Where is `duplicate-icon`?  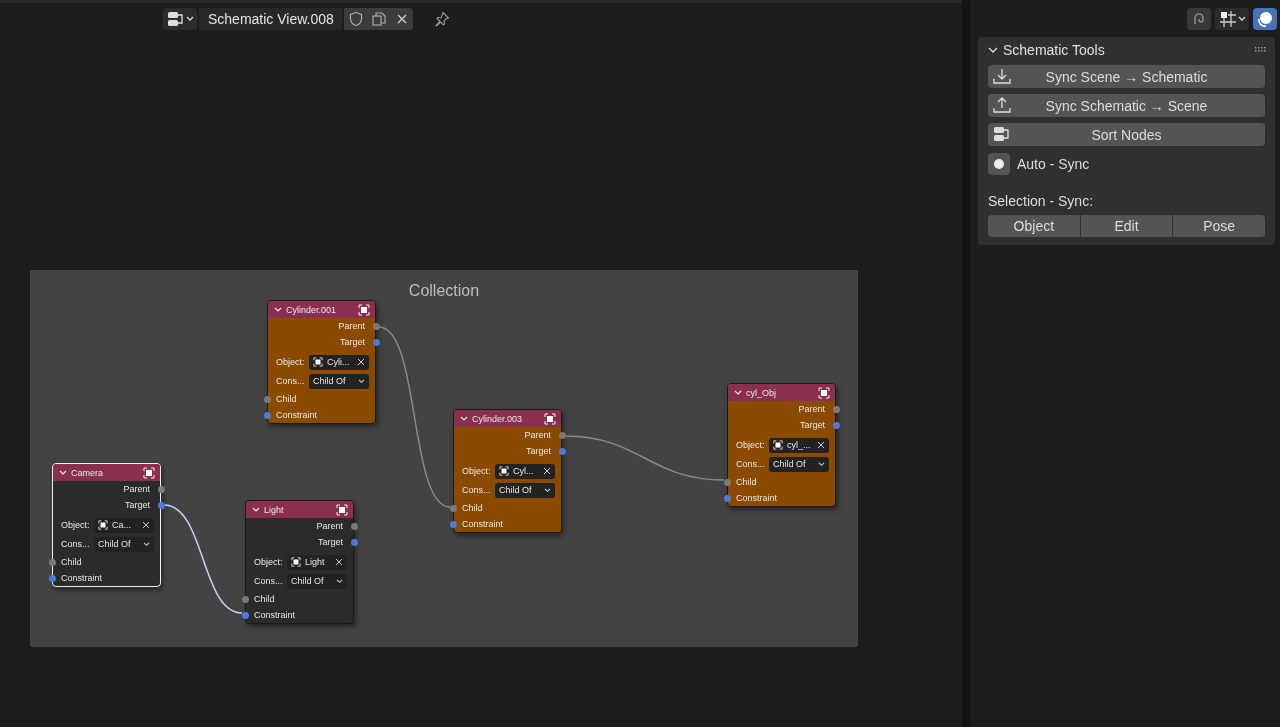
duplicate-icon is located at coordinates (378, 19).